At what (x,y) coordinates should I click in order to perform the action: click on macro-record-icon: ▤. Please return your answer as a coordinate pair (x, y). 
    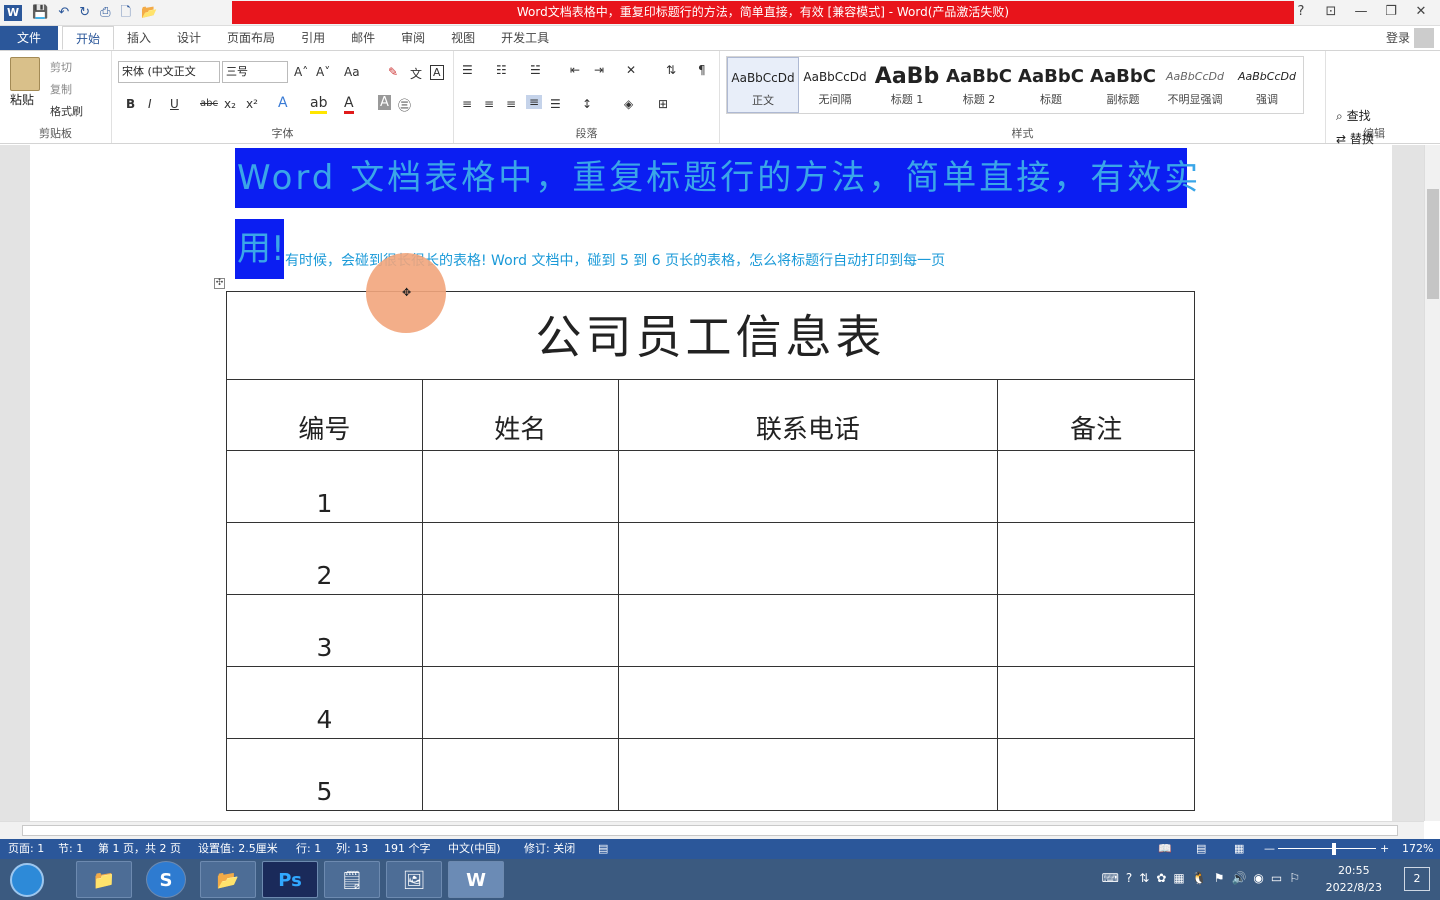
    Looking at the image, I should click on (603, 849).